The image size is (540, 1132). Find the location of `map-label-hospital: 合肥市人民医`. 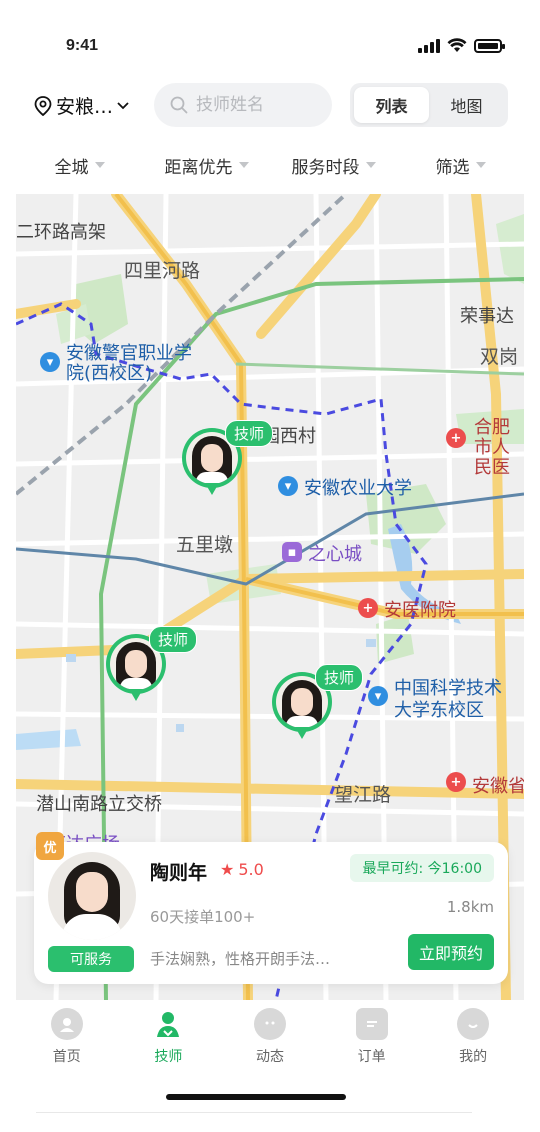

map-label-hospital: 合肥市人民医 is located at coordinates (492, 447).